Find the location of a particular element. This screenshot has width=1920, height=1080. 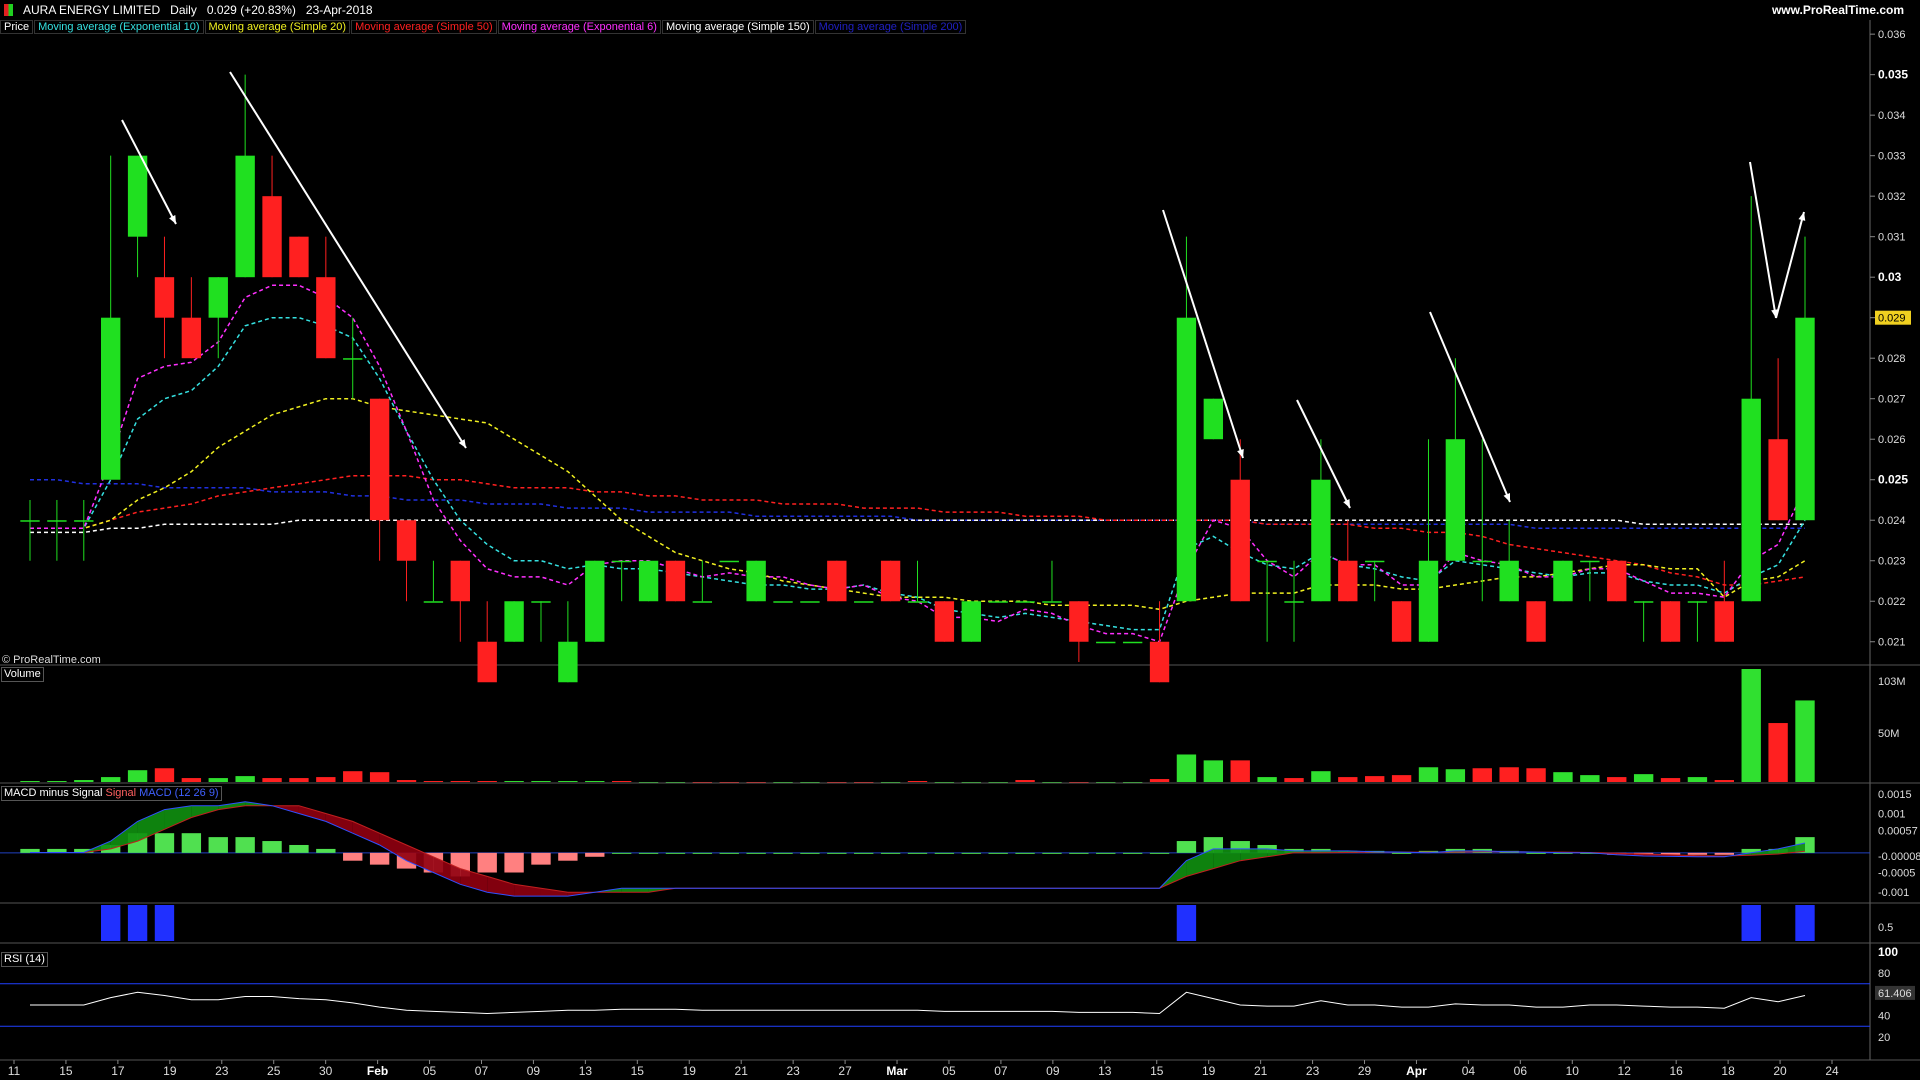

trend-arrow-line is located at coordinates (1790, 265).